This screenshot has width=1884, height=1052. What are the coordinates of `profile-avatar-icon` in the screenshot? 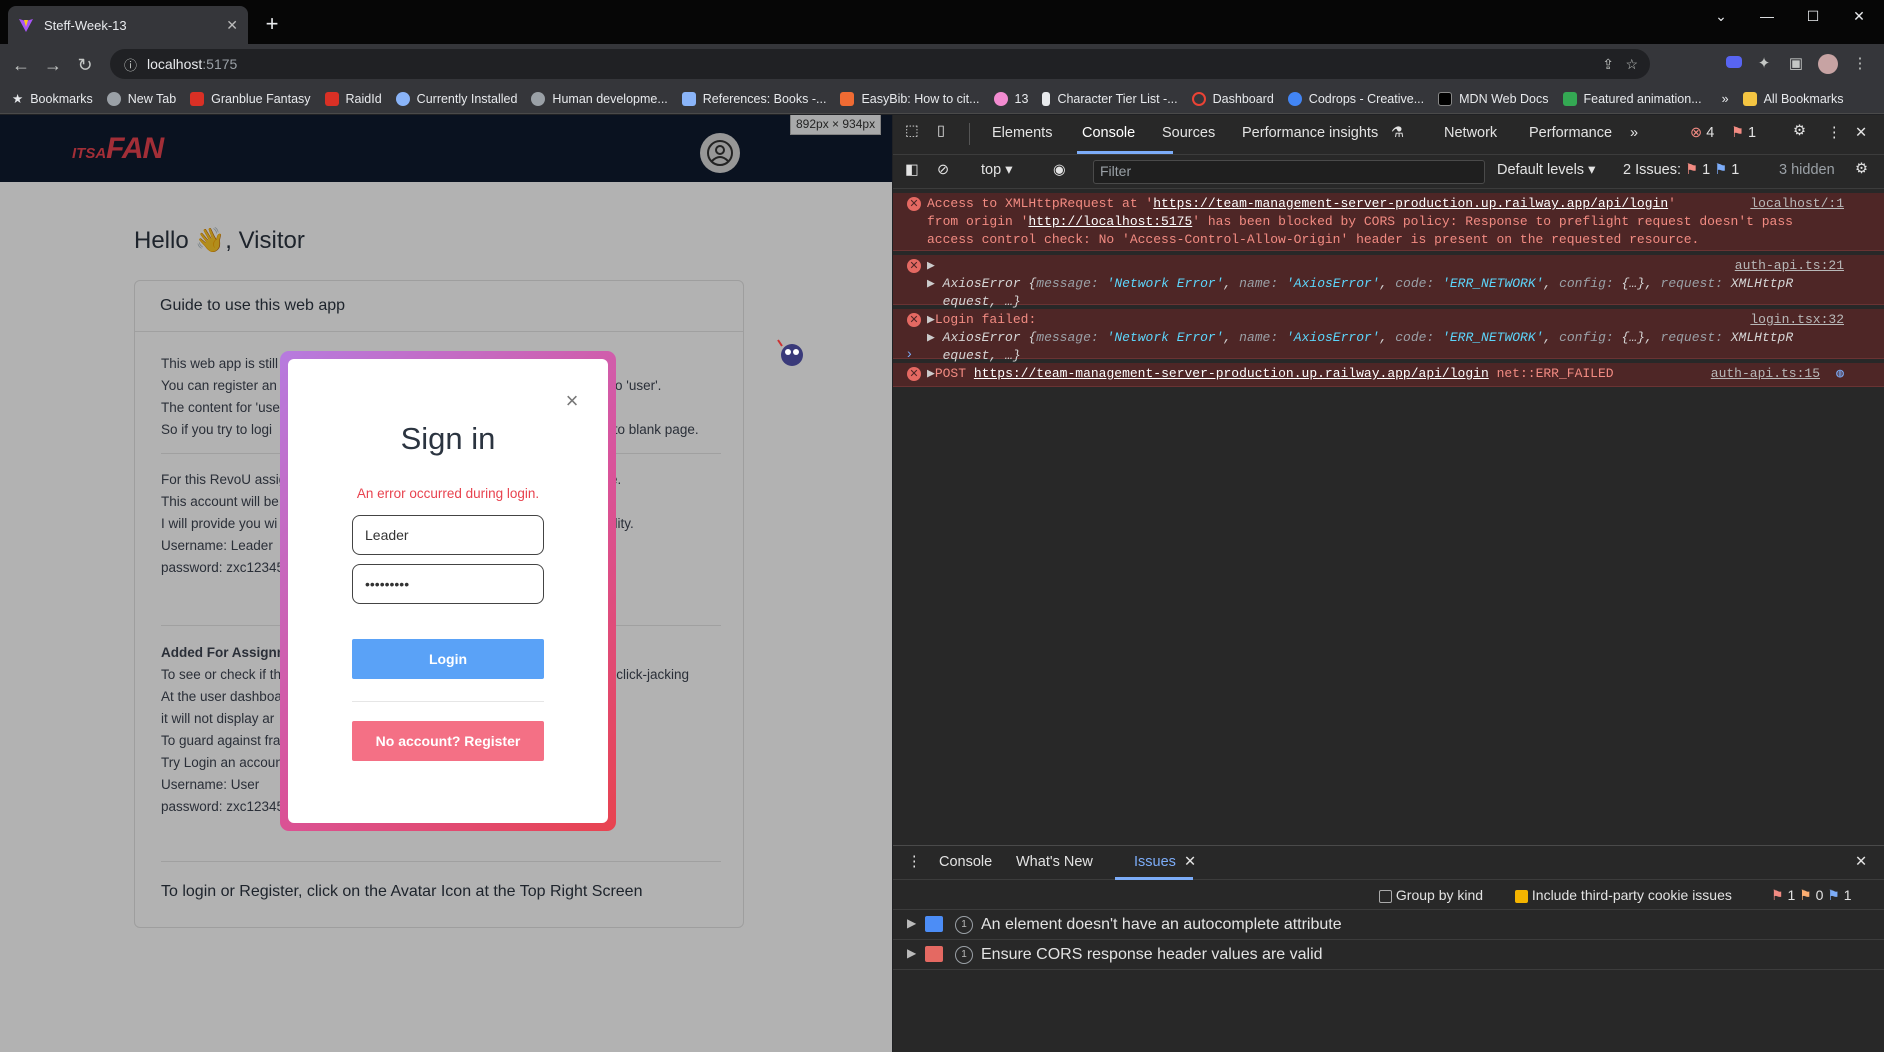 It's located at (1828, 64).